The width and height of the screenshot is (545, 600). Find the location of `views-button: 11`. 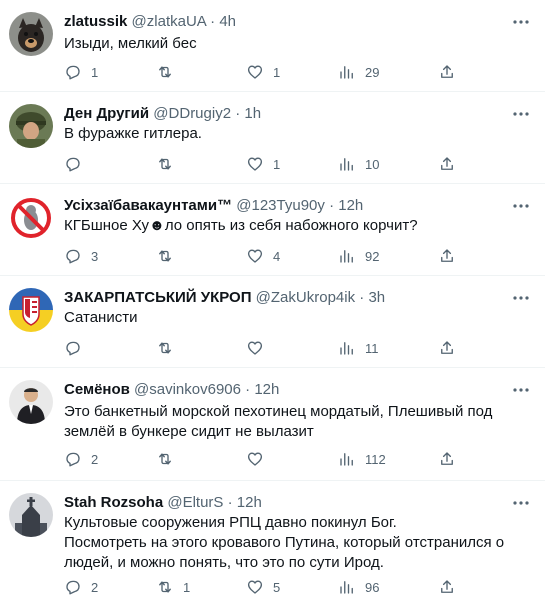

views-button: 11 is located at coordinates (358, 348).